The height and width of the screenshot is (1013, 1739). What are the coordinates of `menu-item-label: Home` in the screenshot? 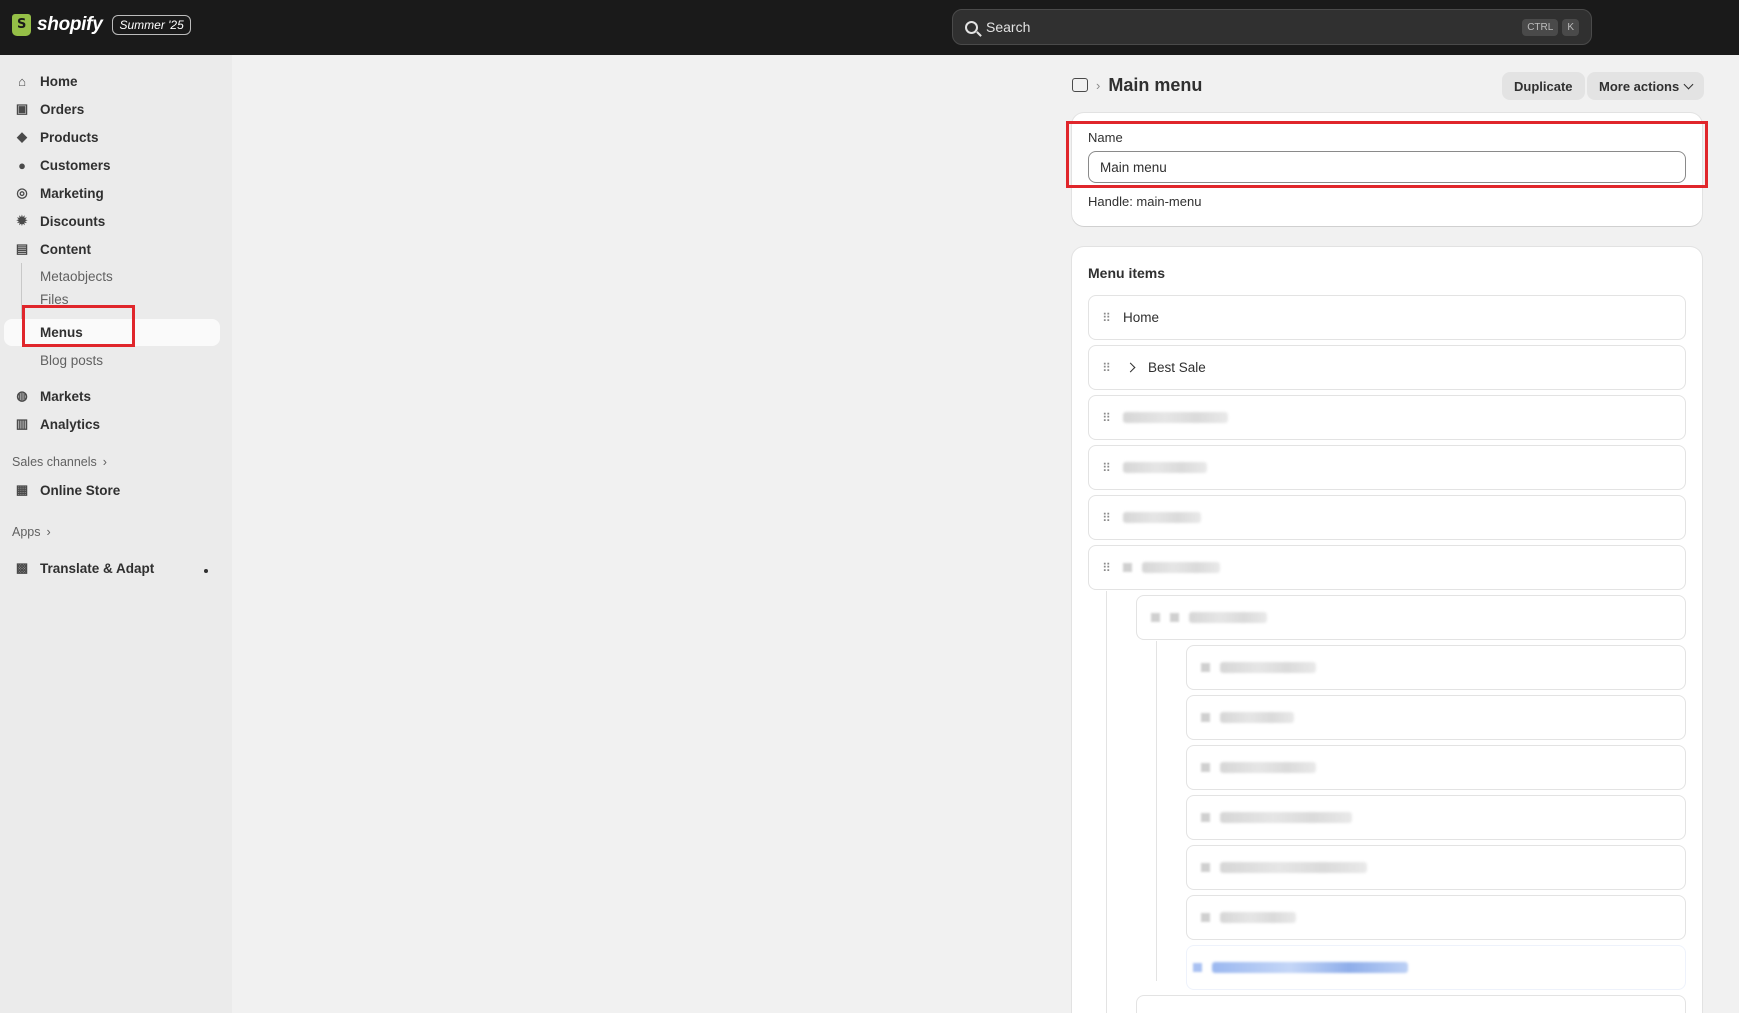 It's located at (1141, 317).